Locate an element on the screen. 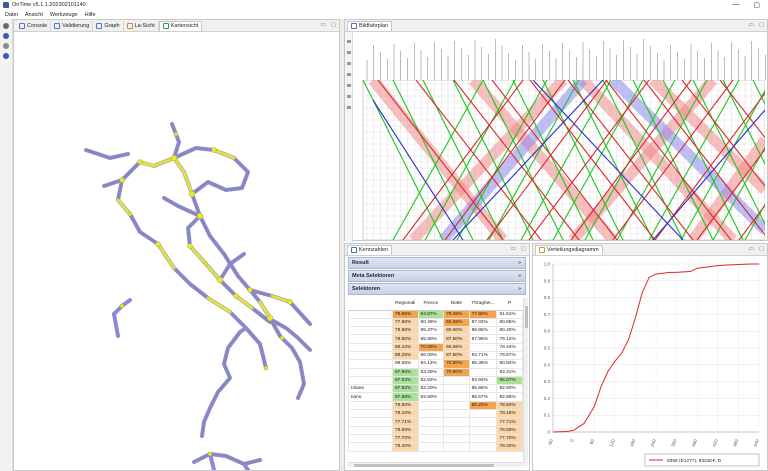  table-row: Iiano 97.98% 82.60% 85.67% 92.86% is located at coordinates (435, 397).